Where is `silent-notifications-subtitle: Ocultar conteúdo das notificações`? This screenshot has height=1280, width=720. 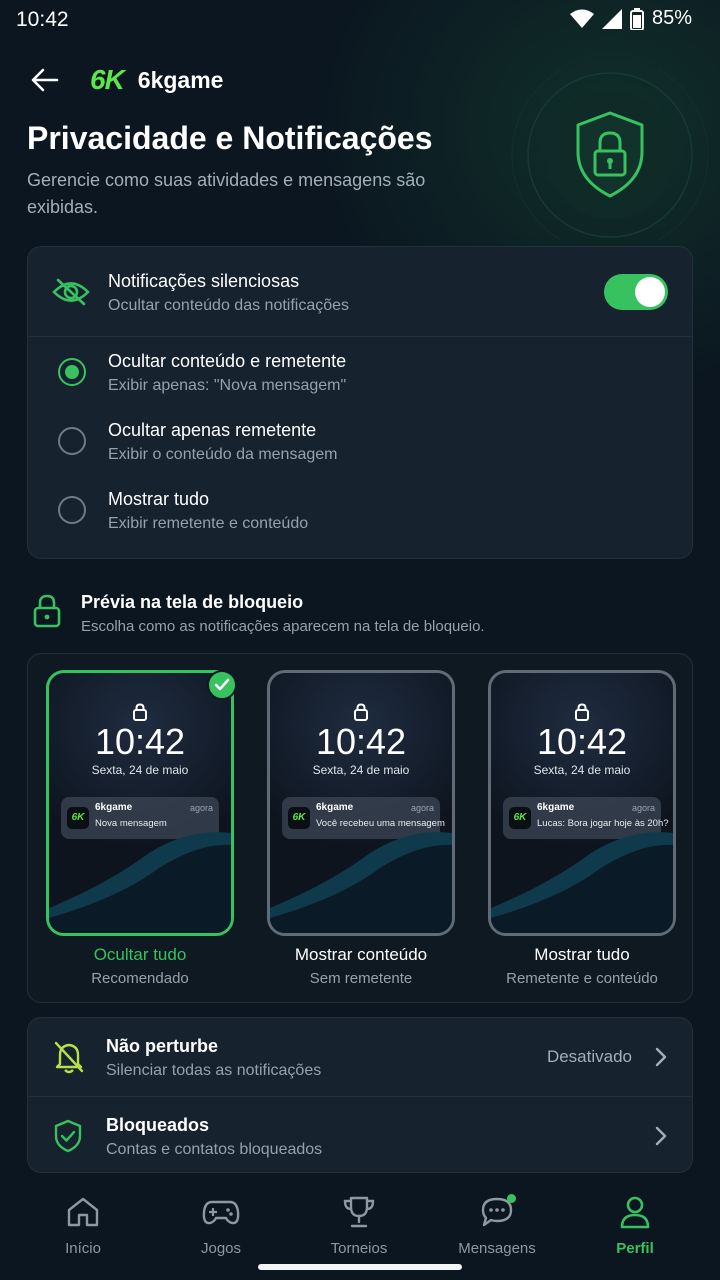
silent-notifications-subtitle: Ocultar conteúdo das notificações is located at coordinates (229, 305).